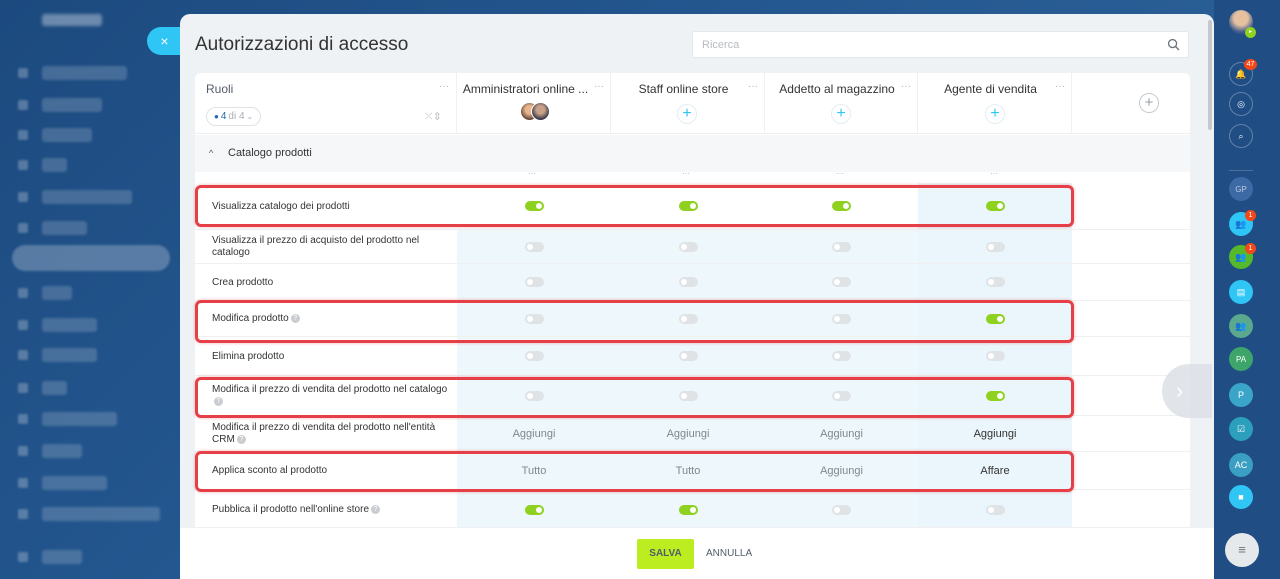  I want to click on chat-avatar: P, so click(1241, 395).